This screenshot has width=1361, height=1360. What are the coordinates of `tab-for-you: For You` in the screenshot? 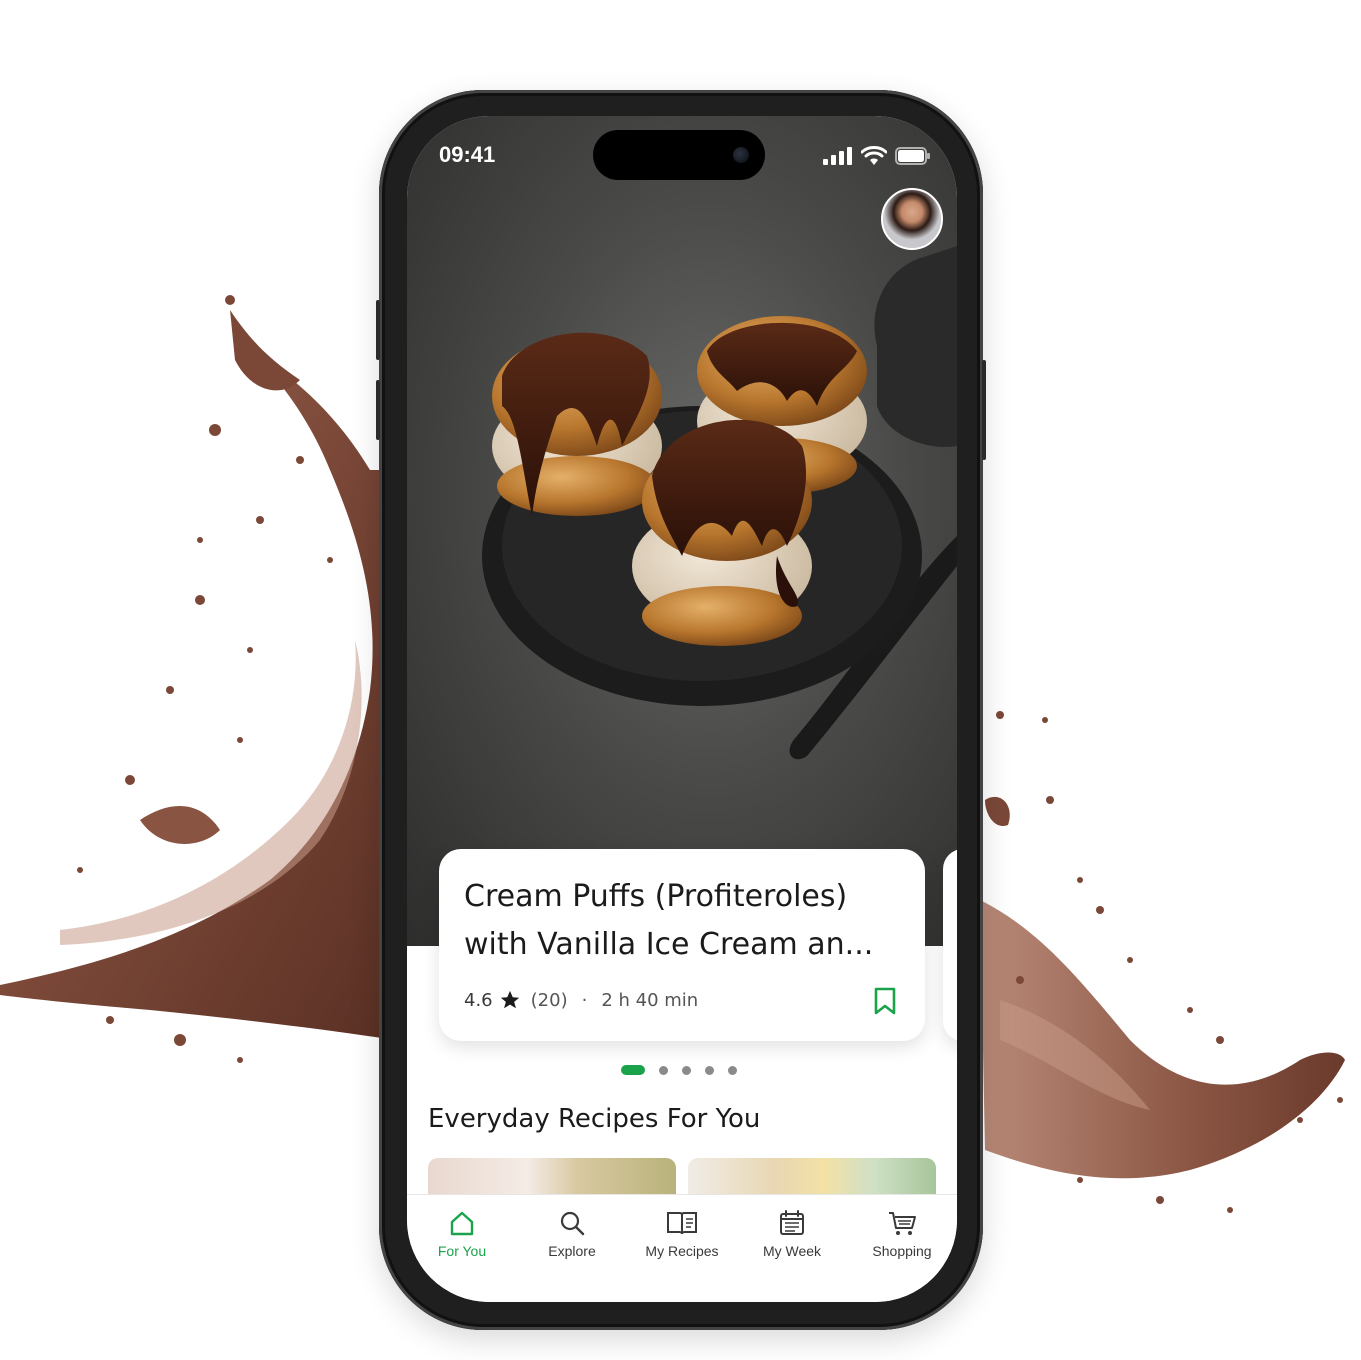 It's located at (462, 1248).